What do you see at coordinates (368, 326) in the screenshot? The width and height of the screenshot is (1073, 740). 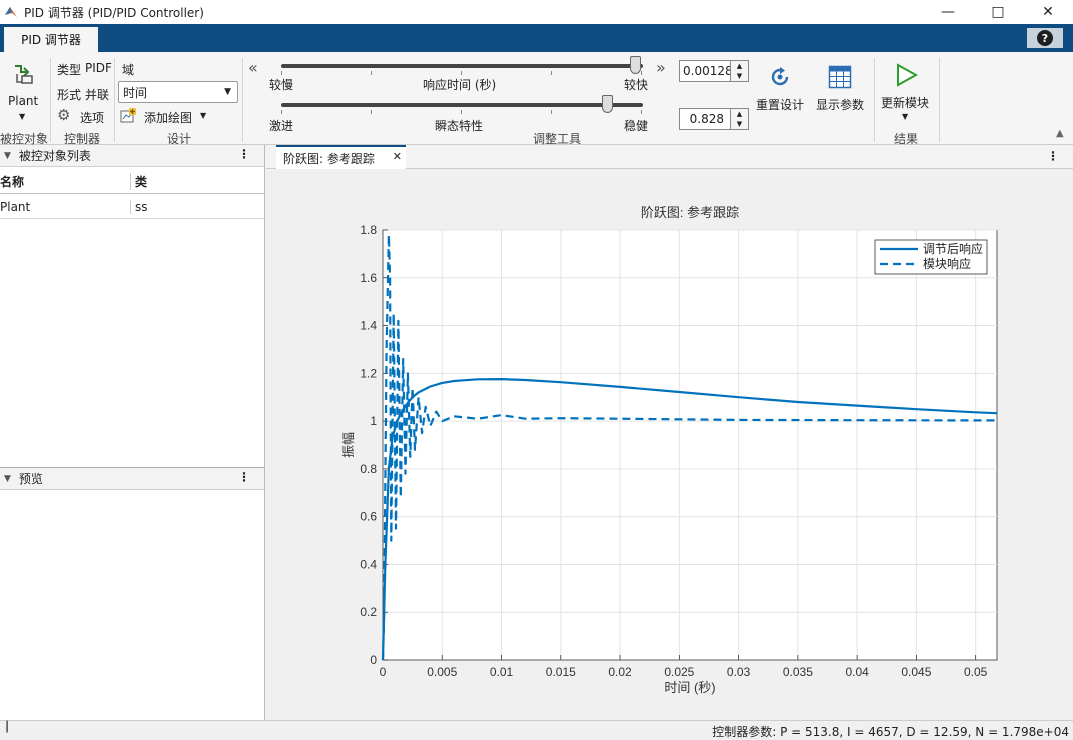 I see `y-tick-label: 1.4` at bounding box center [368, 326].